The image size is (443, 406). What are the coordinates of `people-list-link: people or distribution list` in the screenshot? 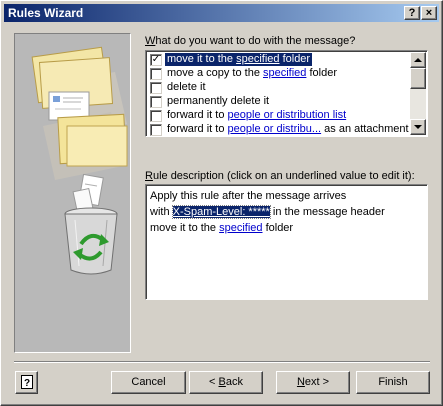 It's located at (287, 115).